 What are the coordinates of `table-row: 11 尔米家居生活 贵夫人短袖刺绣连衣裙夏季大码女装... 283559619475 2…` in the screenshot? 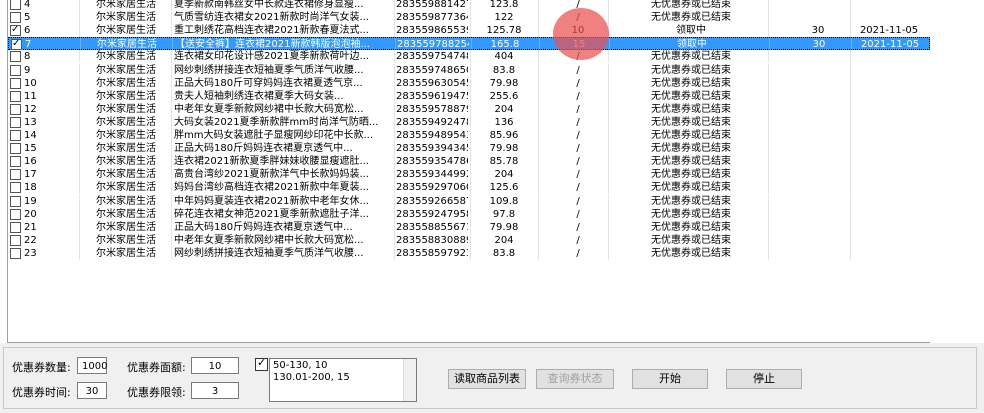 It's located at (469, 96).